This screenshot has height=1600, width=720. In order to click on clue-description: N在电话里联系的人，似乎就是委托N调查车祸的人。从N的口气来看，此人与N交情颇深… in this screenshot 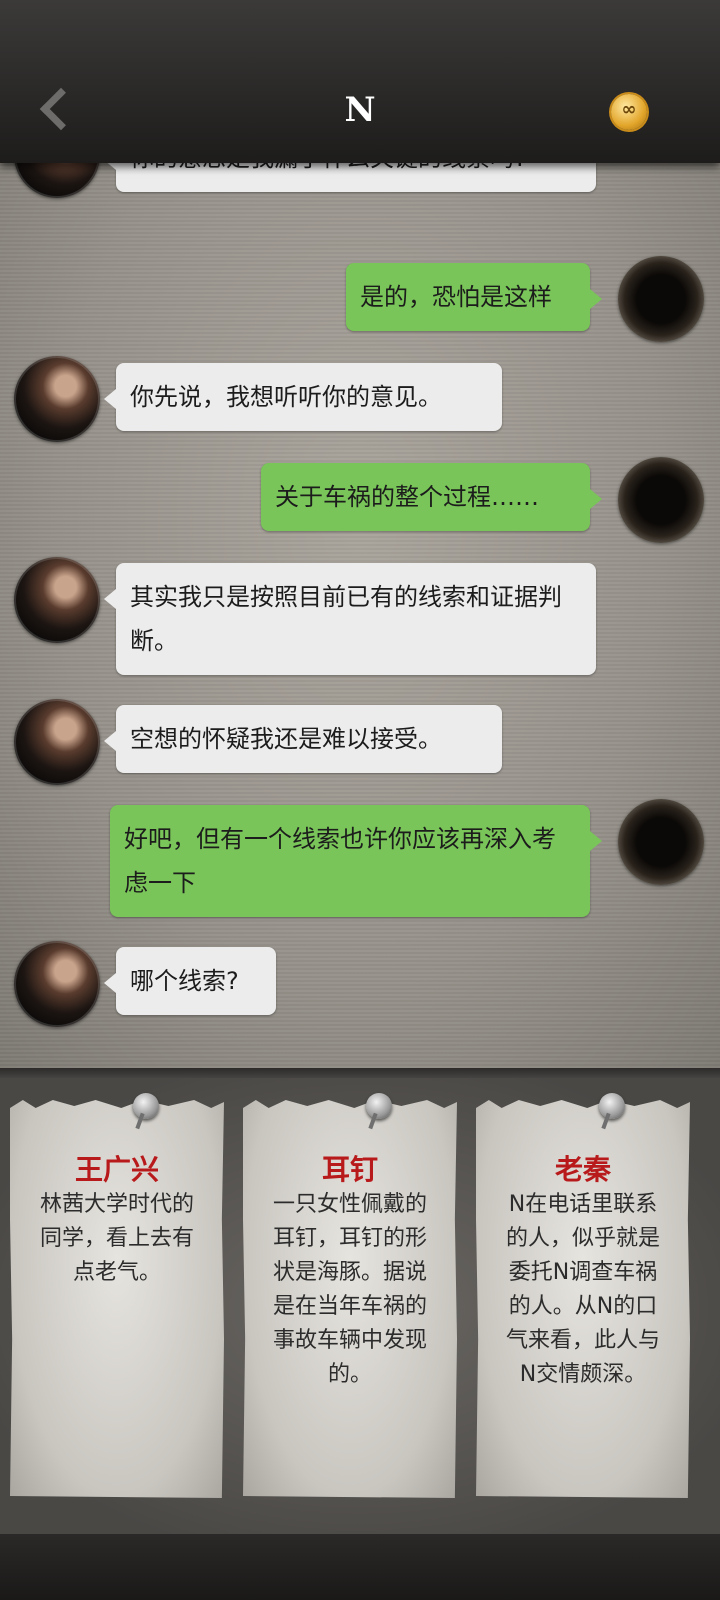, I will do `click(582, 1289)`.